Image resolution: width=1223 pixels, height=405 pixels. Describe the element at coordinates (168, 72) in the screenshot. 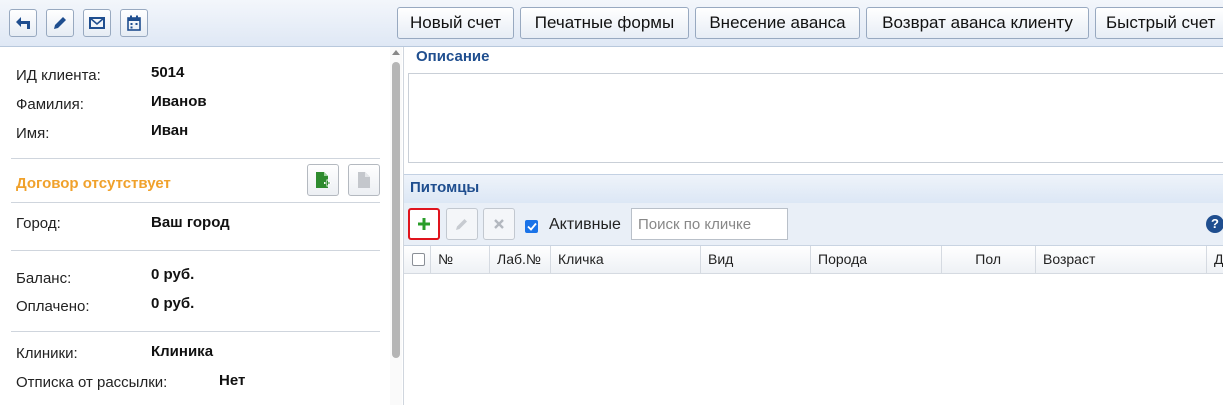

I see `client-id-value: 5014` at that location.